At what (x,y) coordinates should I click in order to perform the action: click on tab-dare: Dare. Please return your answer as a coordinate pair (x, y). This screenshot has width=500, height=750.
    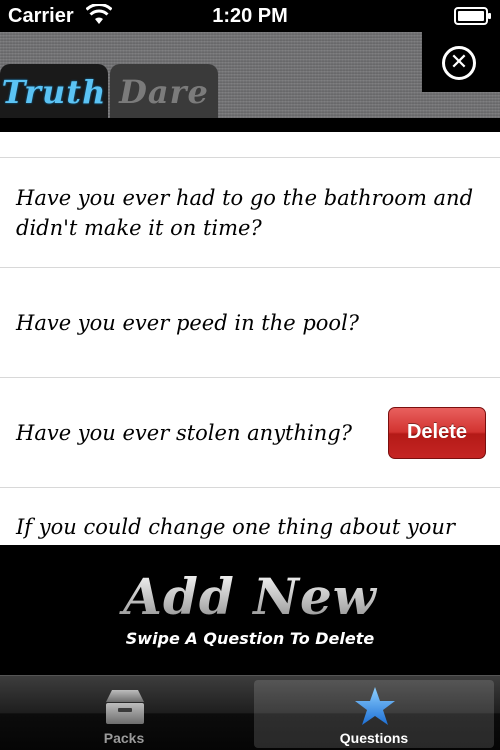
    Looking at the image, I should click on (164, 91).